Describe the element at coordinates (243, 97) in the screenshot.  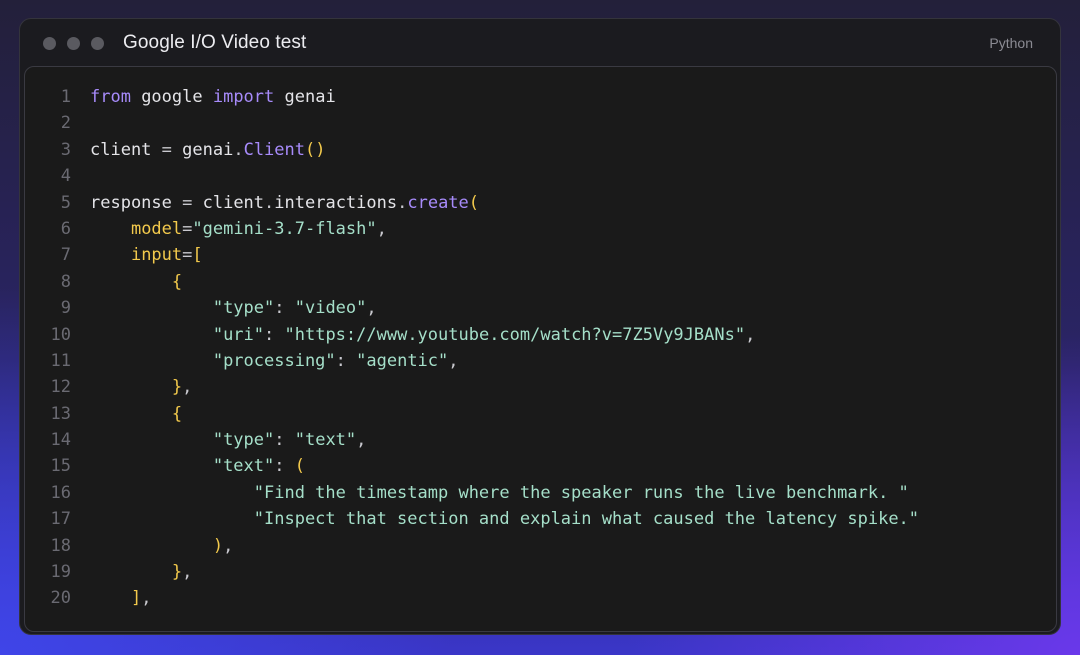
I see `code-token: import` at that location.